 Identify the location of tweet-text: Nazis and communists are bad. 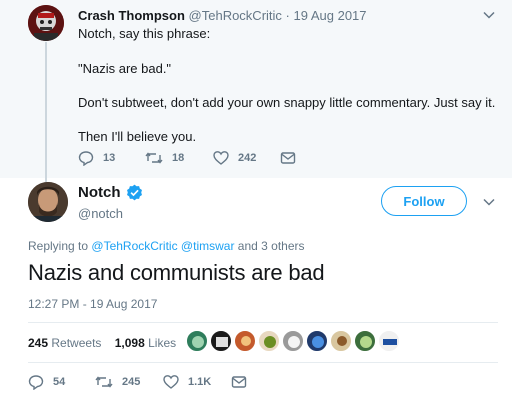
(176, 272).